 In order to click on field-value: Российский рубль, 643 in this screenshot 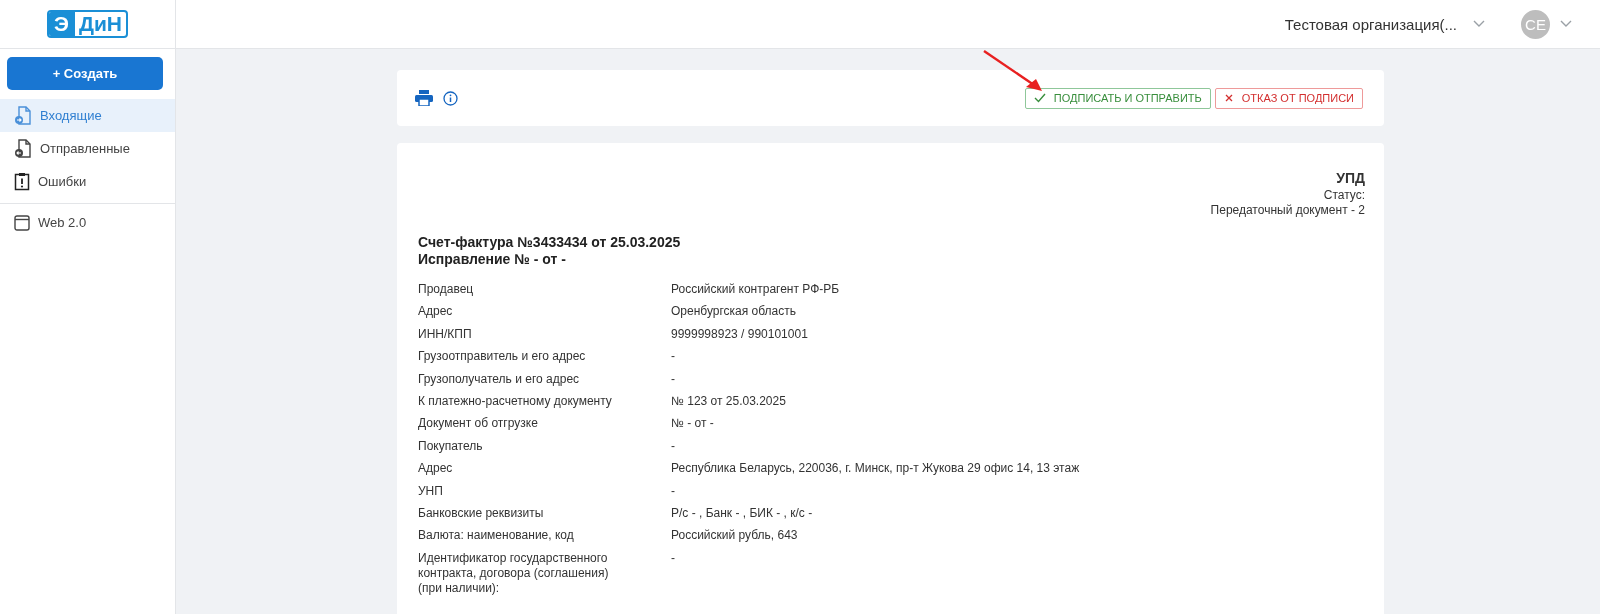, I will do `click(735, 536)`.